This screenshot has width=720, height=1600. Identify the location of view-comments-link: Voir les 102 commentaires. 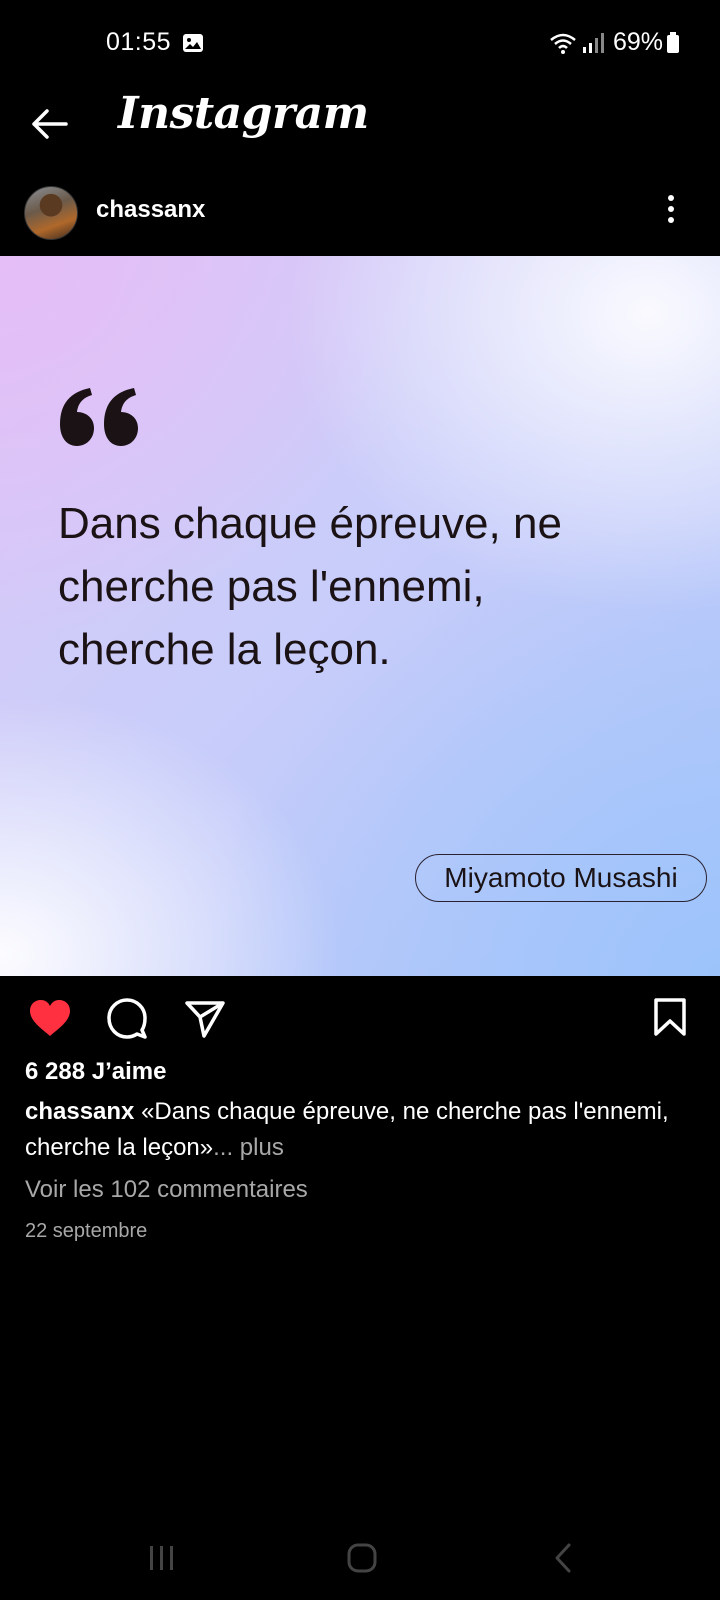
(166, 1190).